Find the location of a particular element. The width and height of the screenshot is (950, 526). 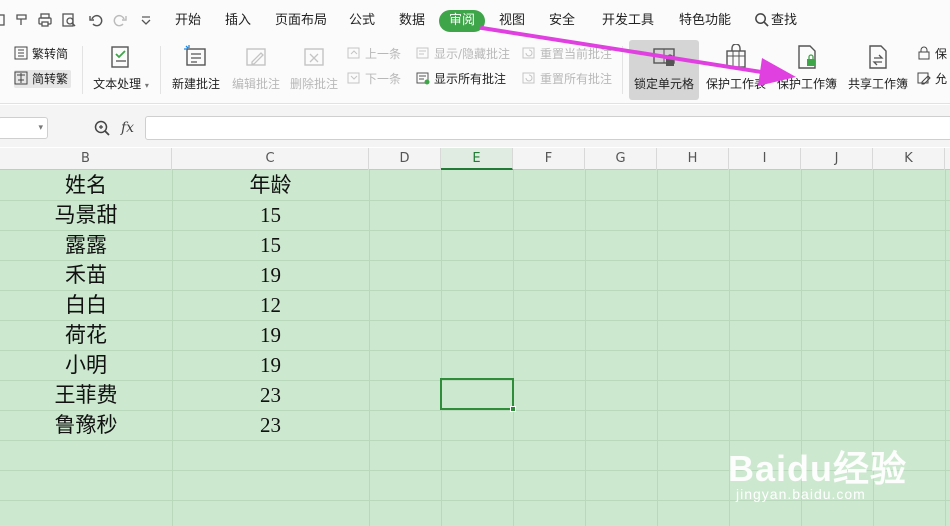

show-all-comments-button: 显示所有批注 is located at coordinates (461, 79).